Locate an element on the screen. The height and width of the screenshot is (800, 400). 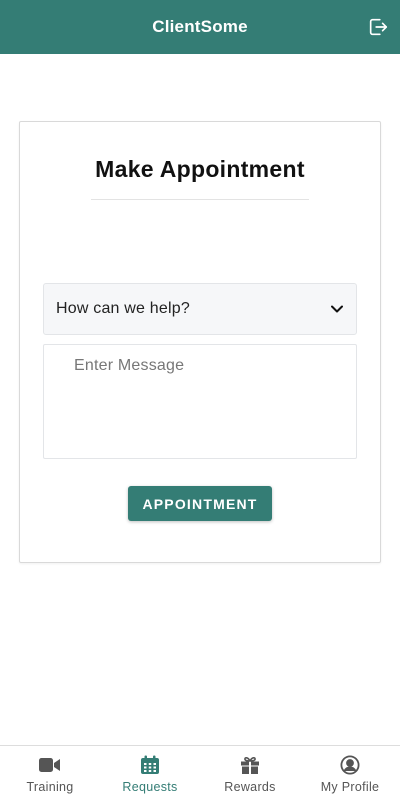
page-title: Make Appointment is located at coordinates (200, 169).